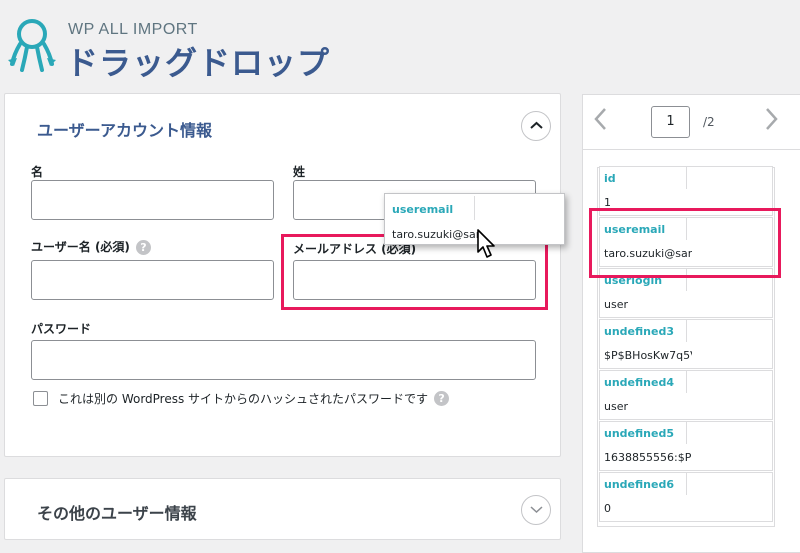 This screenshot has width=800, height=553. I want to click on last-name-label: 姓, so click(299, 172).